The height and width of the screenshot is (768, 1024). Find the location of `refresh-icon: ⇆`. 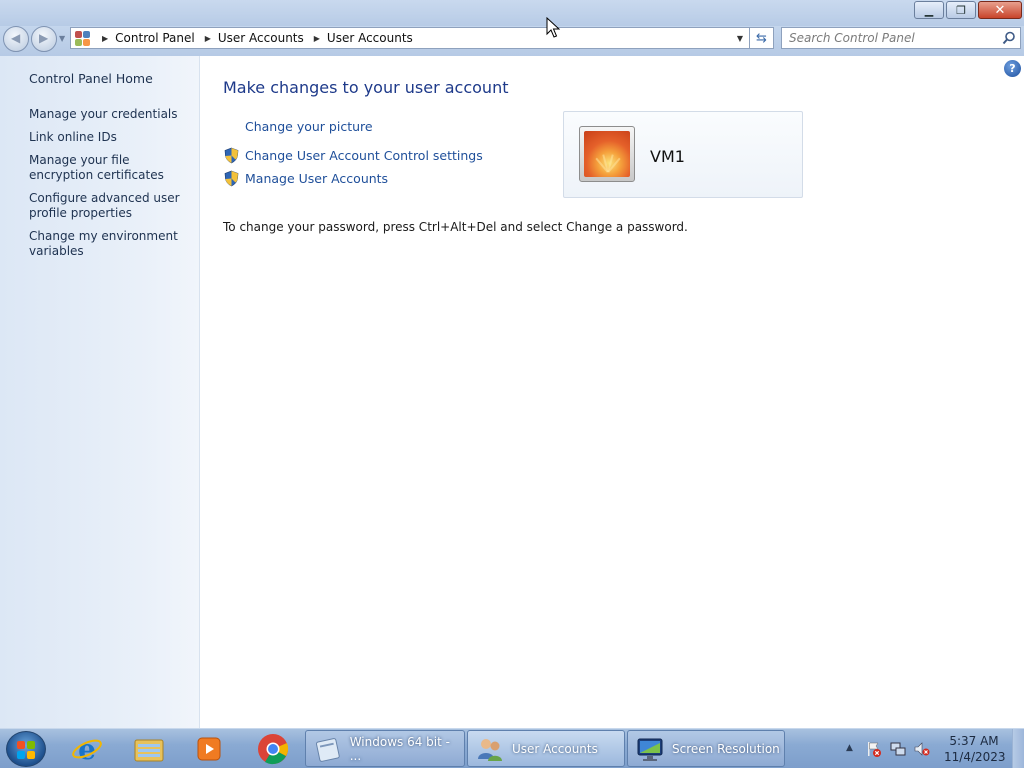

refresh-icon: ⇆ is located at coordinates (761, 38).